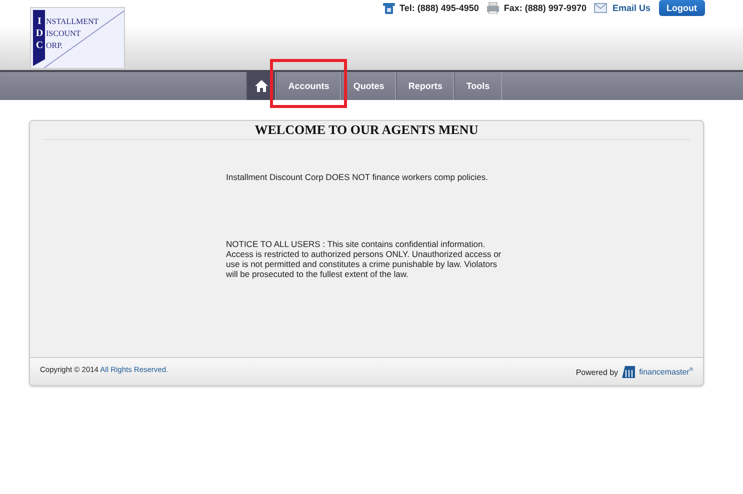 Image resolution: width=743 pixels, height=494 pixels. Describe the element at coordinates (309, 86) in the screenshot. I see `nav-tab: Accounts` at that location.